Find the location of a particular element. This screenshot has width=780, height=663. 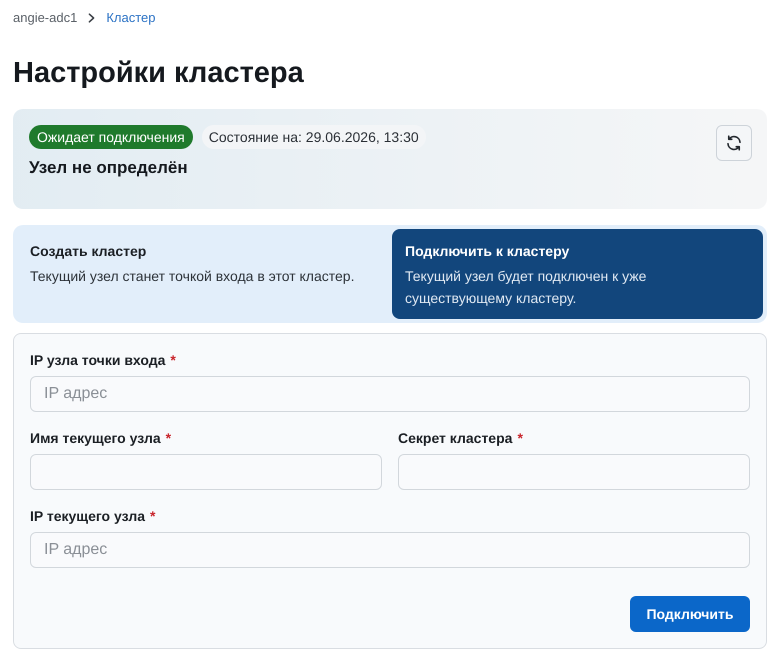

status-timestamp: Состояние на: 29.06.2026, 13:30 is located at coordinates (314, 137).